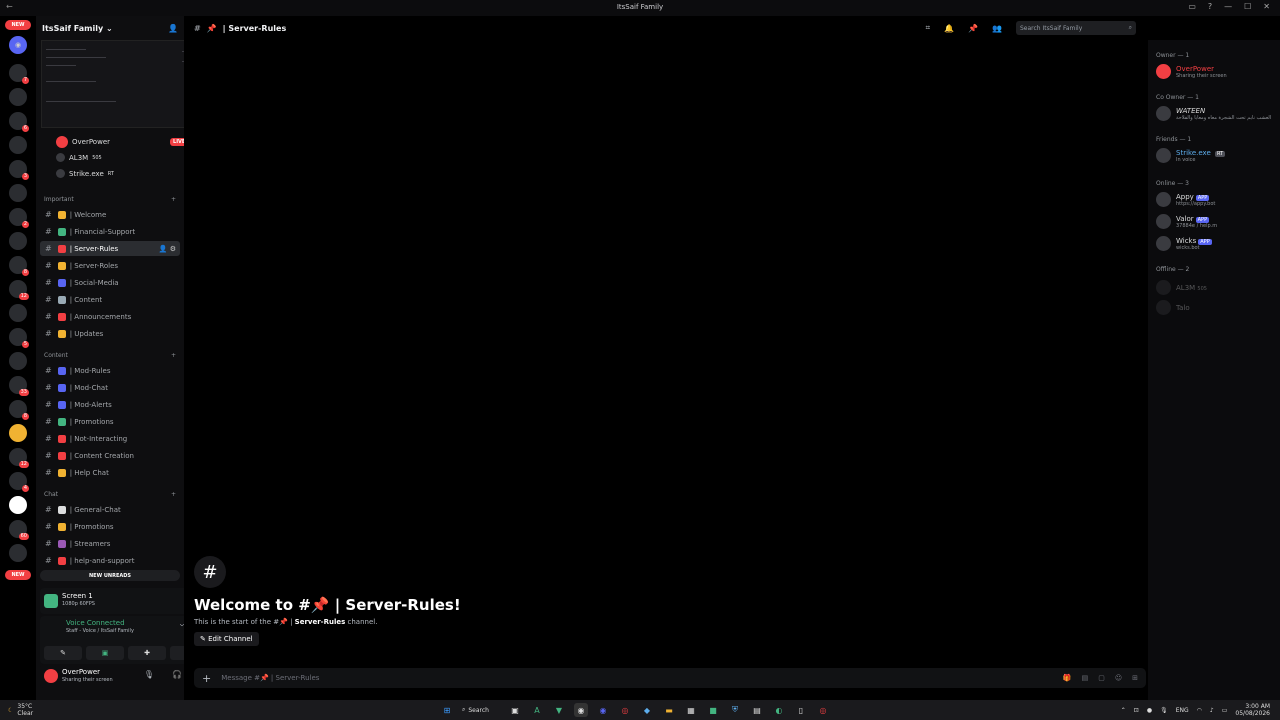 This screenshot has width=1280, height=720. I want to click on mic-tray-icon: 🎙, so click(1164, 710).